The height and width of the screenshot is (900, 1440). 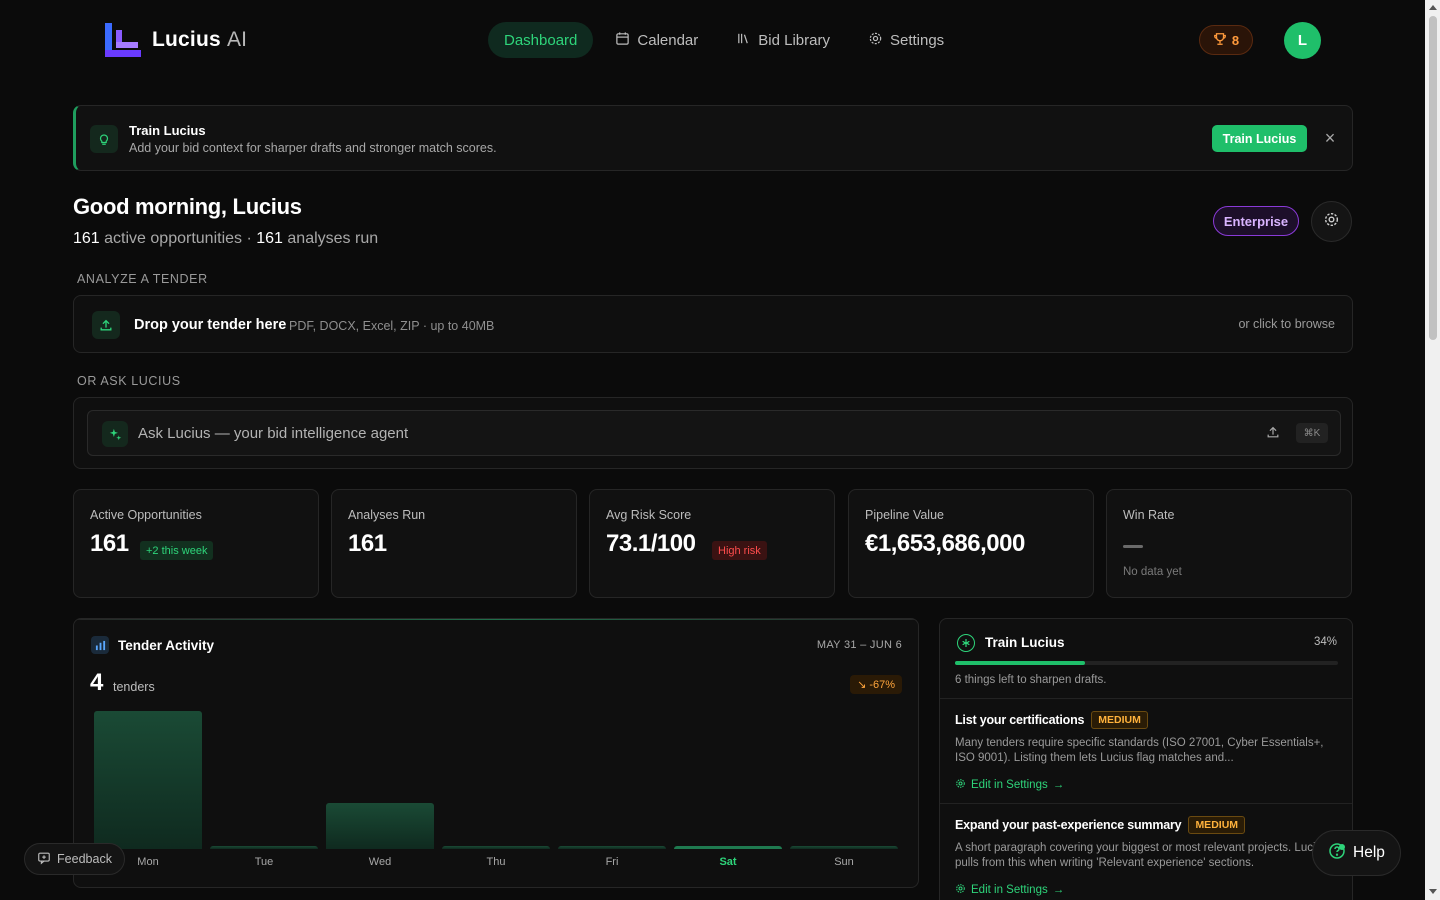 I want to click on activity-title: Tender Activity, so click(x=166, y=645).